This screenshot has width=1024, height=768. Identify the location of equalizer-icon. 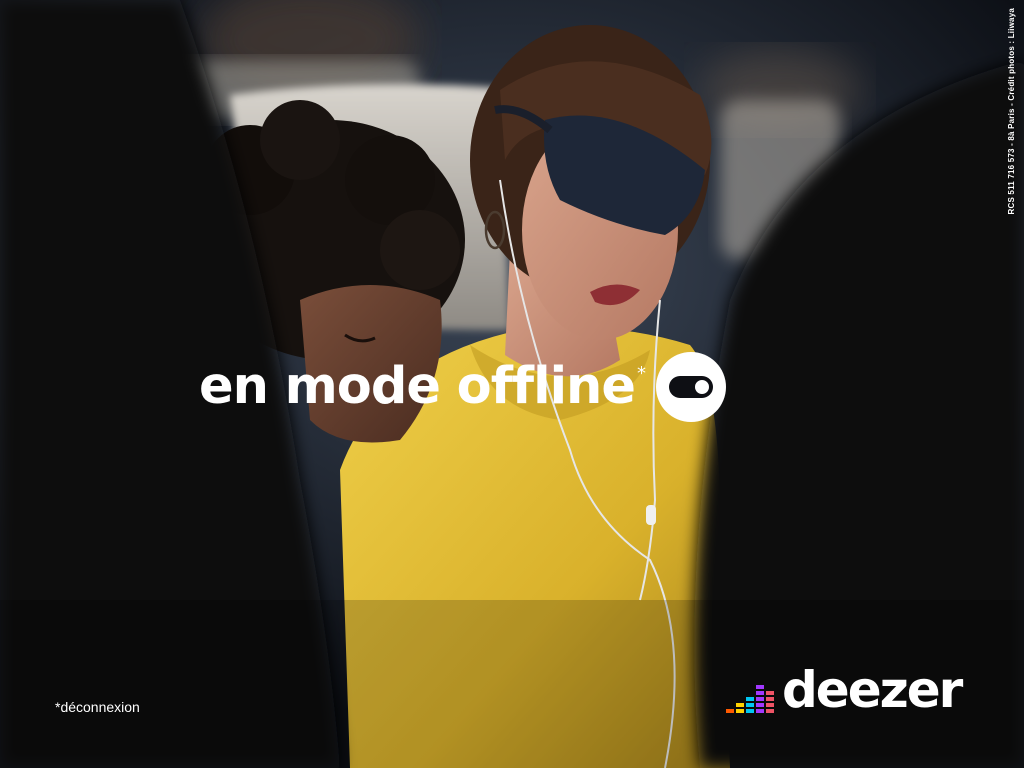
(750, 699).